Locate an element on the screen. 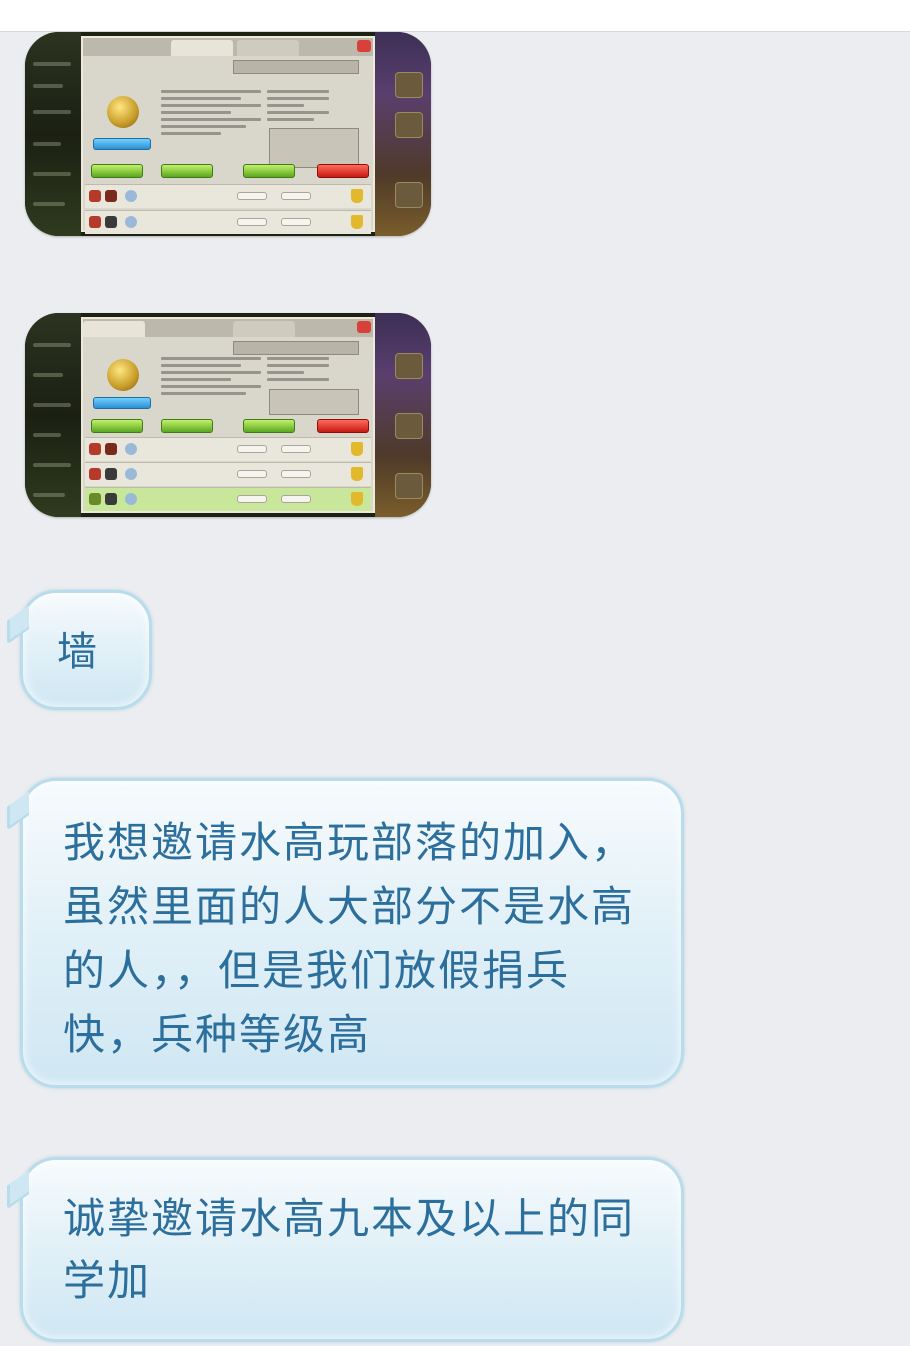 The image size is (910, 1346). message-bubble: 诚挚邀请水高九本及以上的同学加 is located at coordinates (345, 1249).